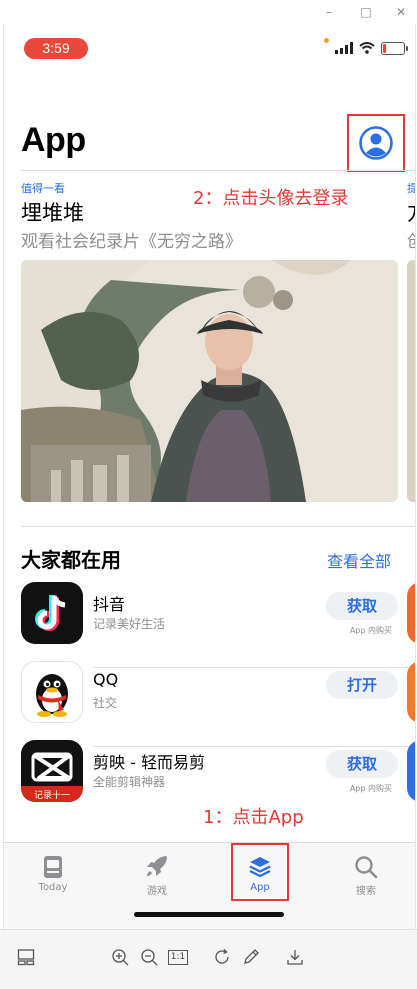 This screenshot has height=989, width=417. I want to click on qq-penguin-icon, so click(52, 692).